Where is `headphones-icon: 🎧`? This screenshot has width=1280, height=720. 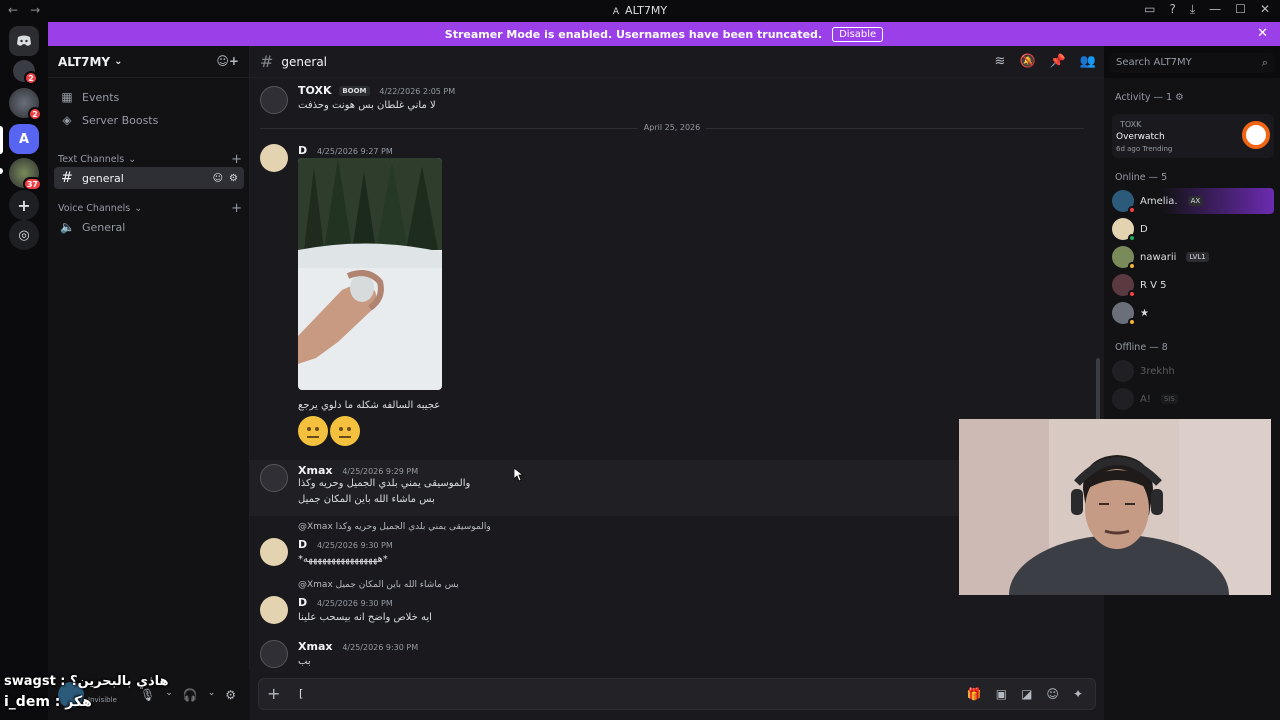 headphones-icon: 🎧 is located at coordinates (190, 695).